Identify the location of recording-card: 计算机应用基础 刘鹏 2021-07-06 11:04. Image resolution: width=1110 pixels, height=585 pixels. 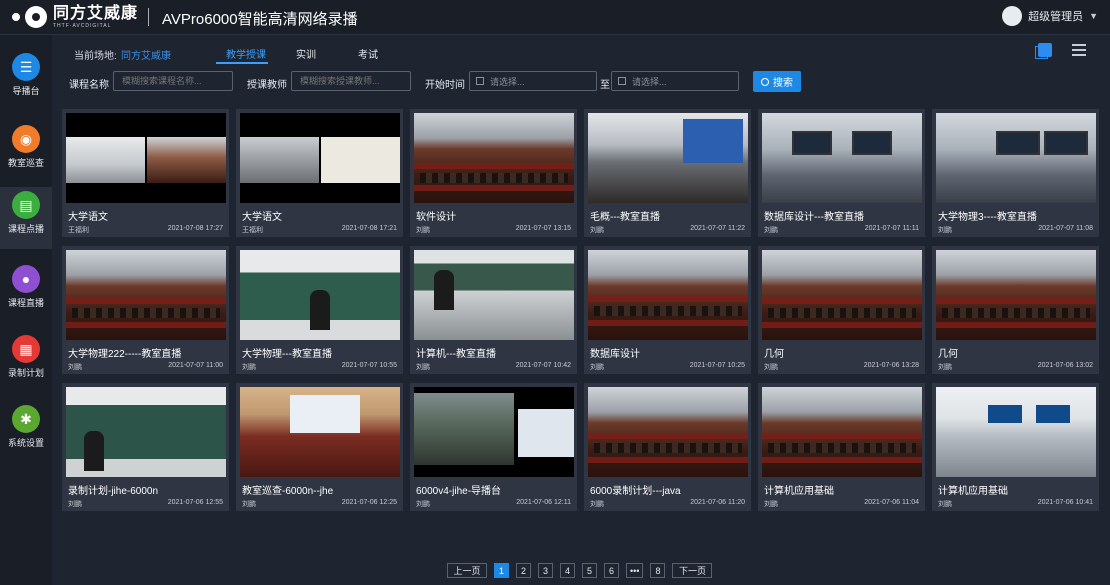
(841, 447).